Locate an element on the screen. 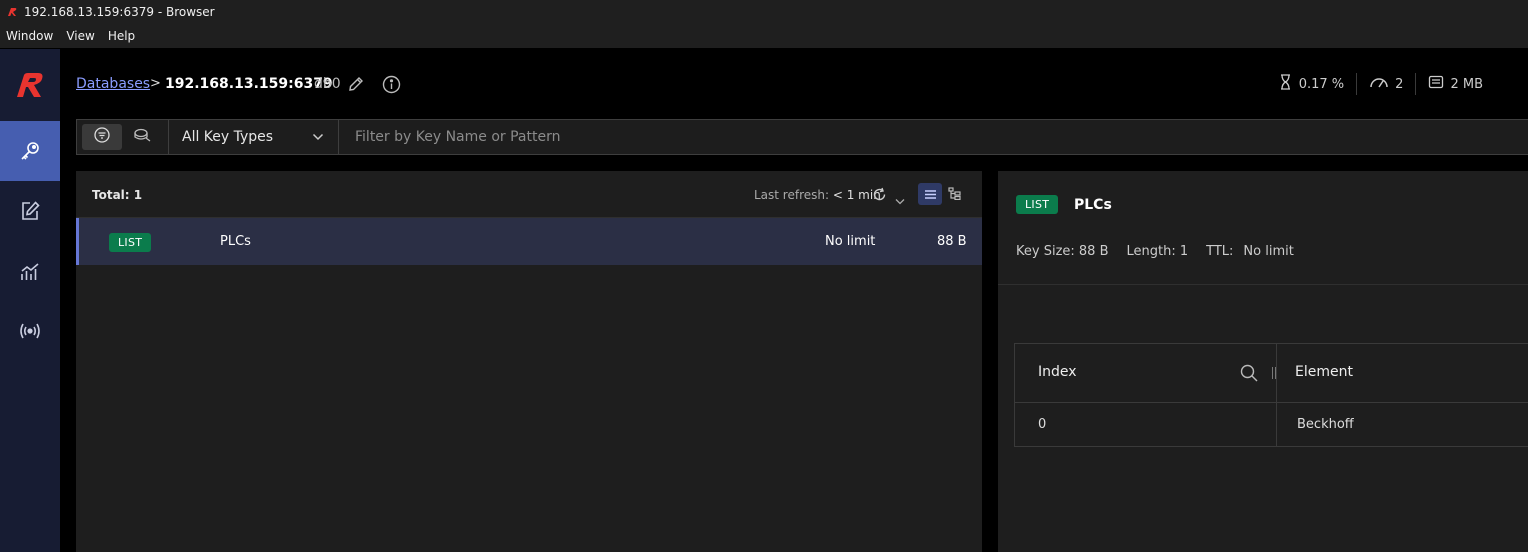 This screenshot has height=552, width=1528. search-mode-button is located at coordinates (142, 137).